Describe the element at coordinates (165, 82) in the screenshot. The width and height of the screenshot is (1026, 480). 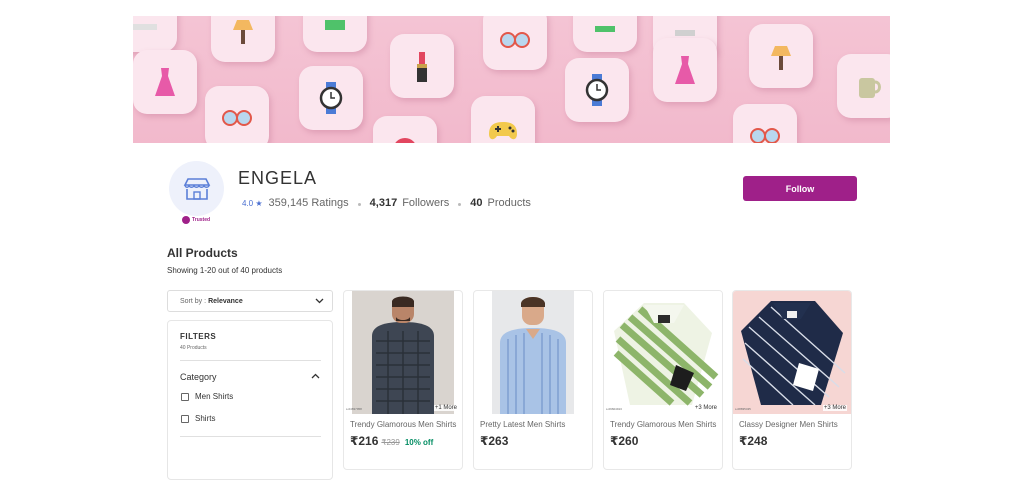
I see `dress-icon` at that location.